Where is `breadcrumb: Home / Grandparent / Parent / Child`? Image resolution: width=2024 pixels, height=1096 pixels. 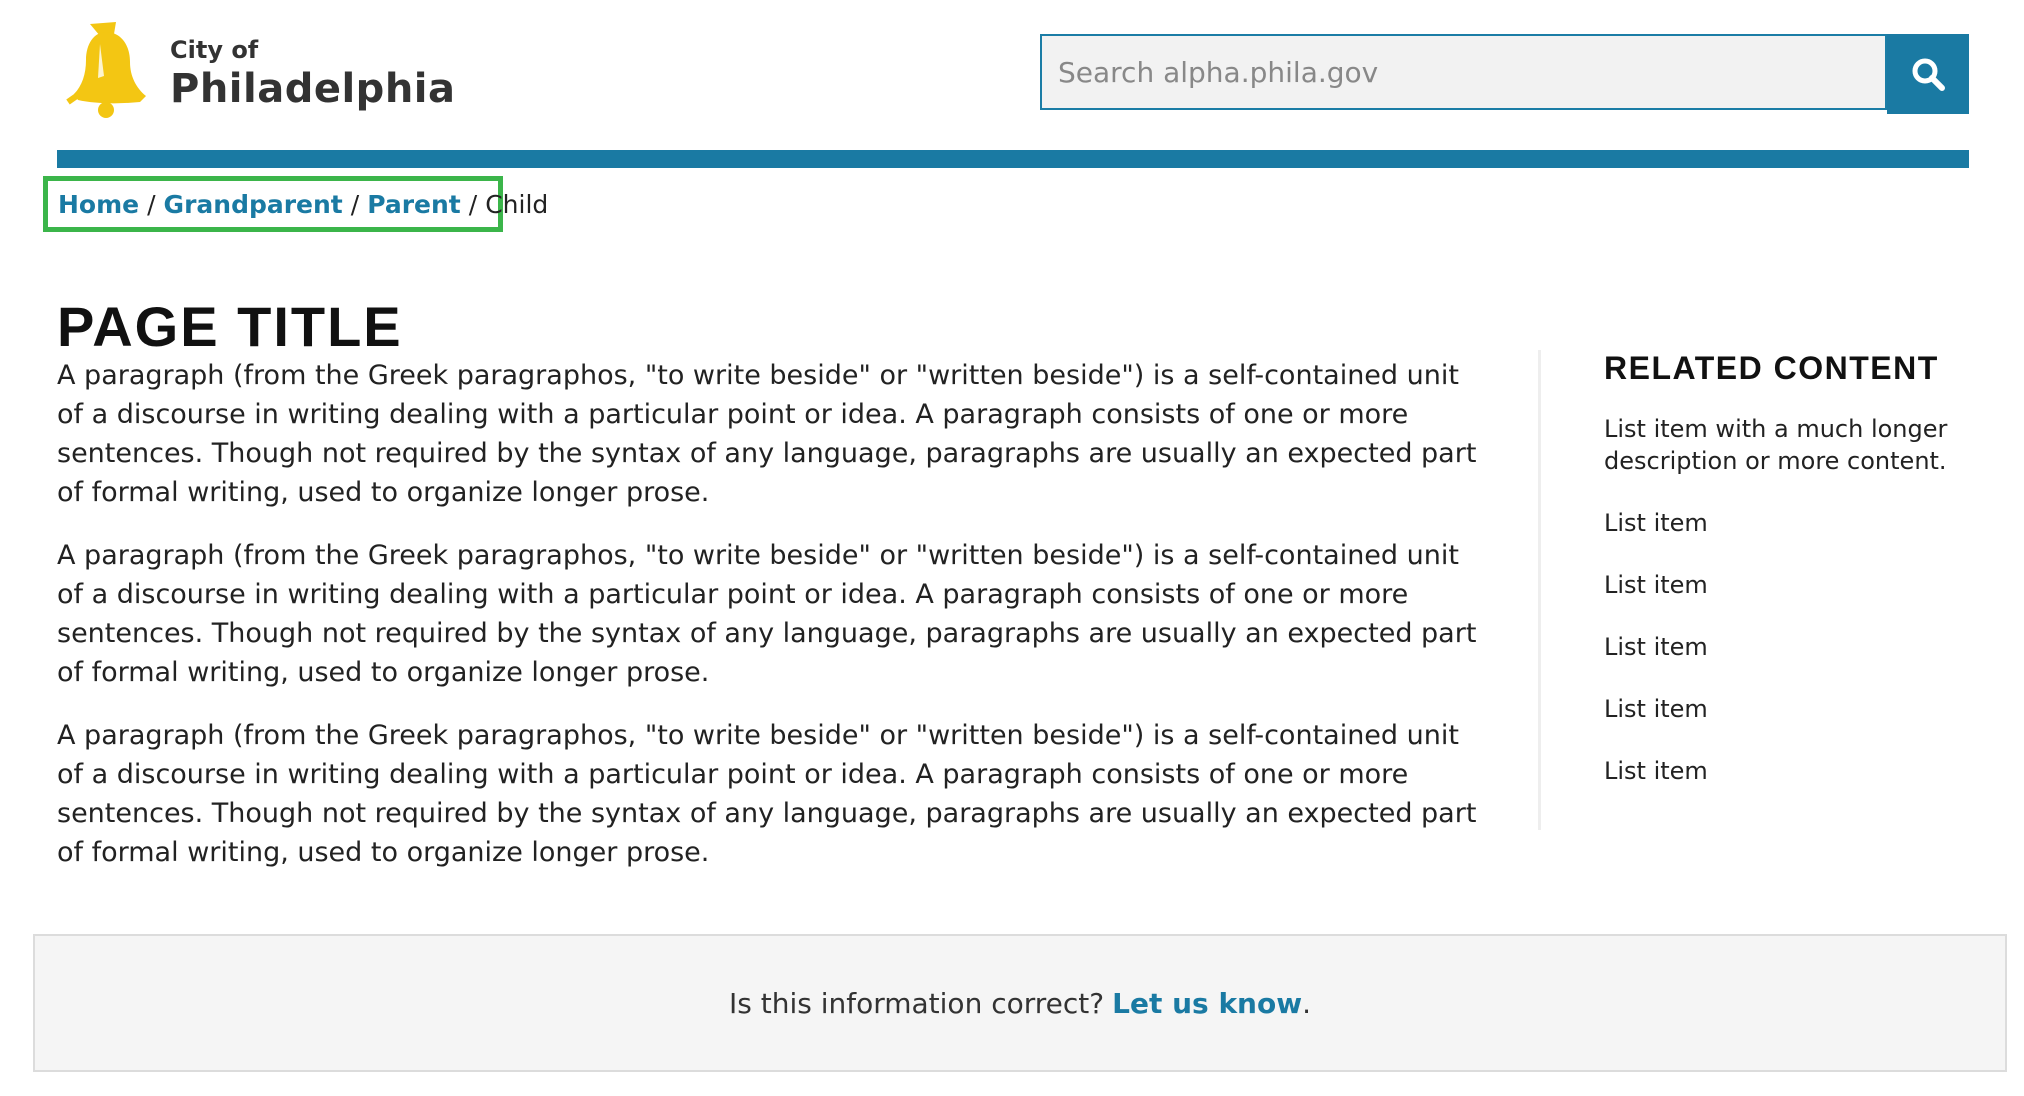 breadcrumb: Home / Grandparent / Parent / Child is located at coordinates (295, 204).